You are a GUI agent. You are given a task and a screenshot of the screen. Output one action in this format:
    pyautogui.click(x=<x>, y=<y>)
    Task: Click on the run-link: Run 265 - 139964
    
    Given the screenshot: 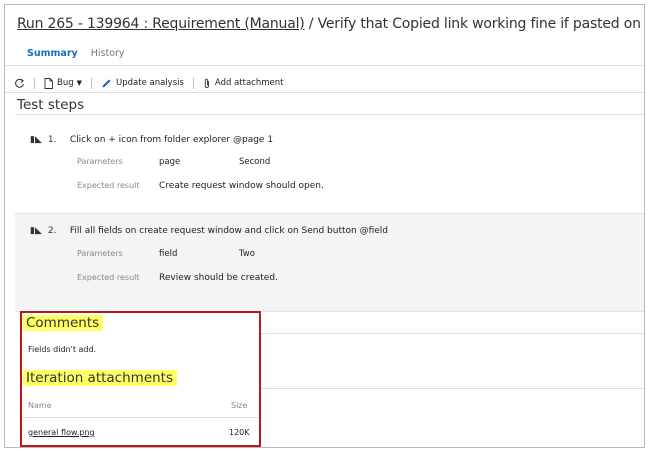 What is the action you would take?
    pyautogui.click(x=78, y=24)
    